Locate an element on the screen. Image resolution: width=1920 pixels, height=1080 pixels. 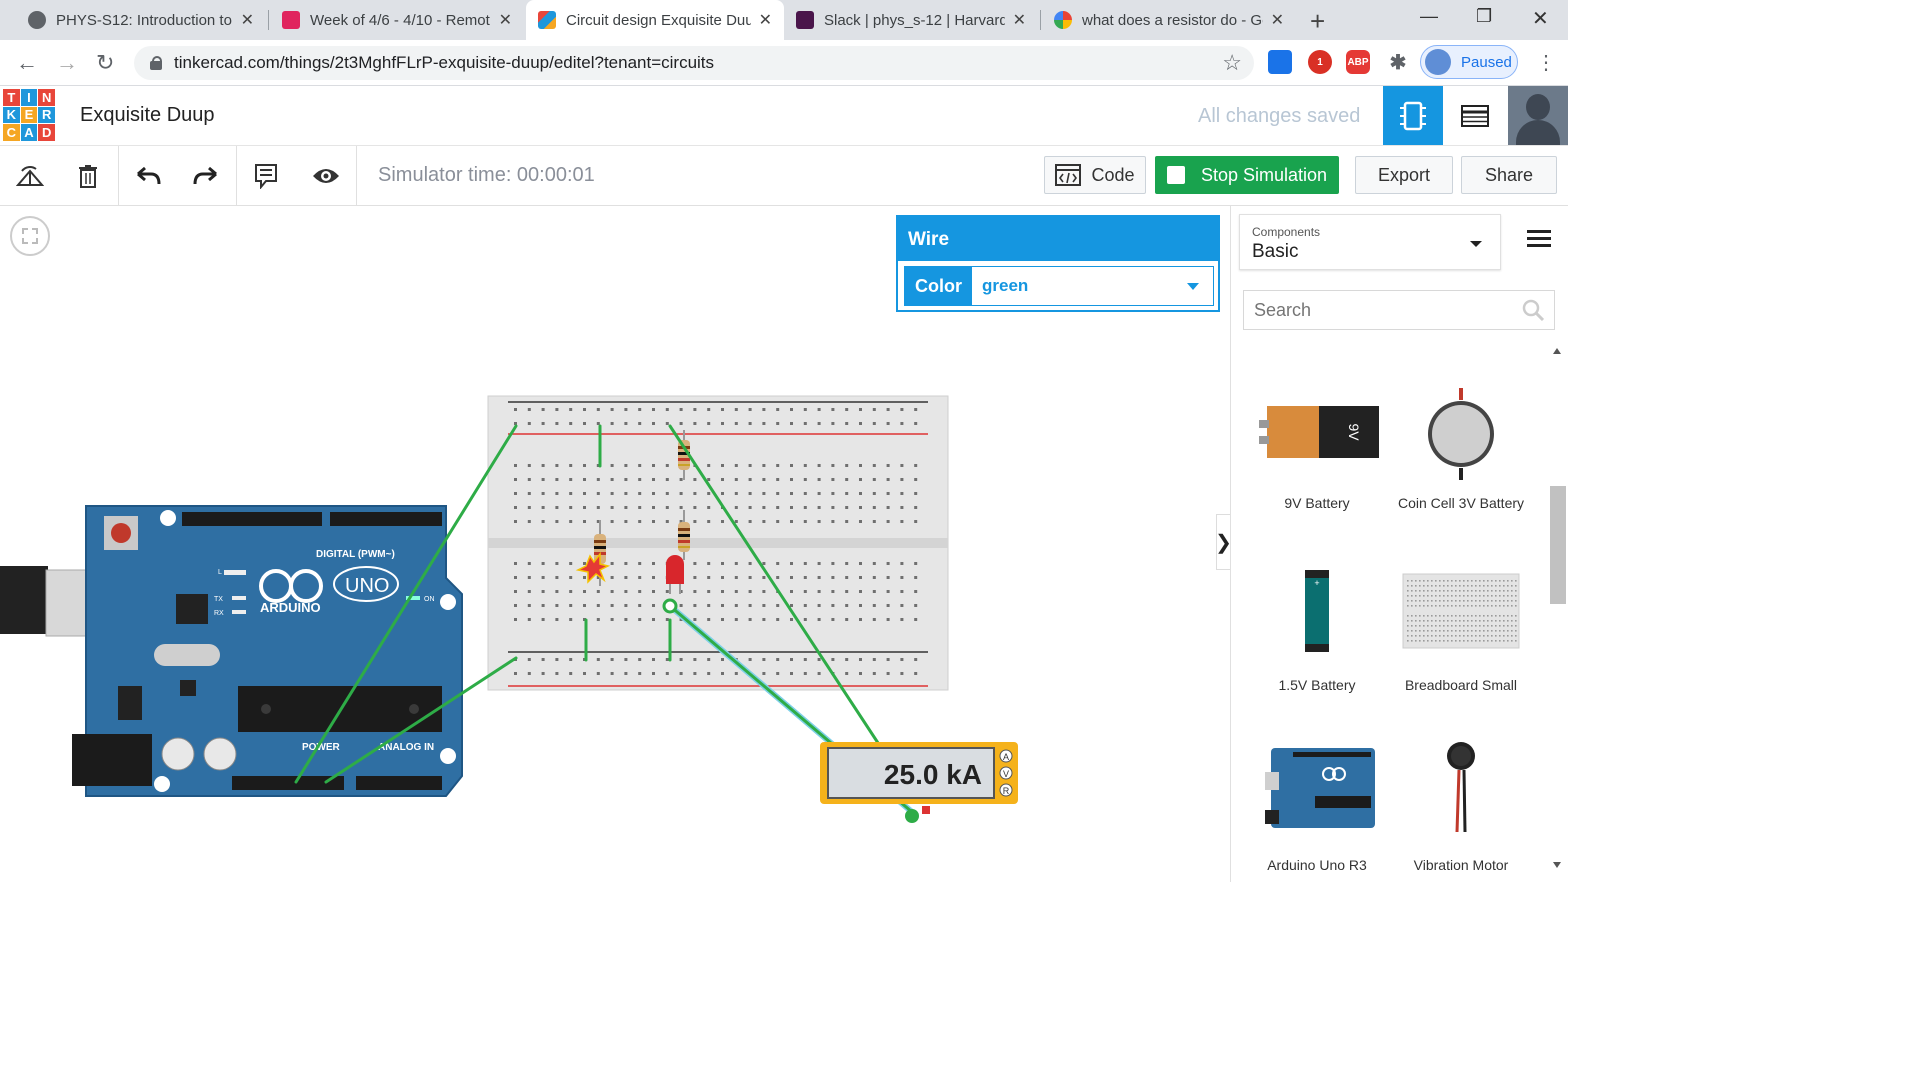
code-button: Code is located at coordinates (1095, 175).